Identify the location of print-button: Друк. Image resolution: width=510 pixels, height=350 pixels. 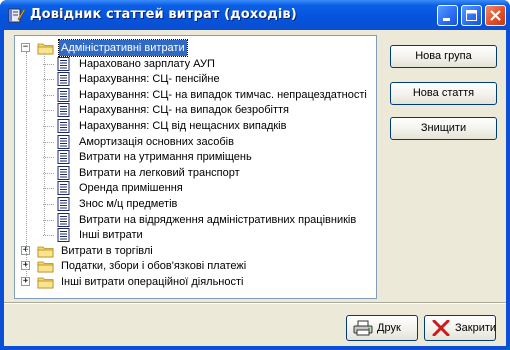
(382, 328).